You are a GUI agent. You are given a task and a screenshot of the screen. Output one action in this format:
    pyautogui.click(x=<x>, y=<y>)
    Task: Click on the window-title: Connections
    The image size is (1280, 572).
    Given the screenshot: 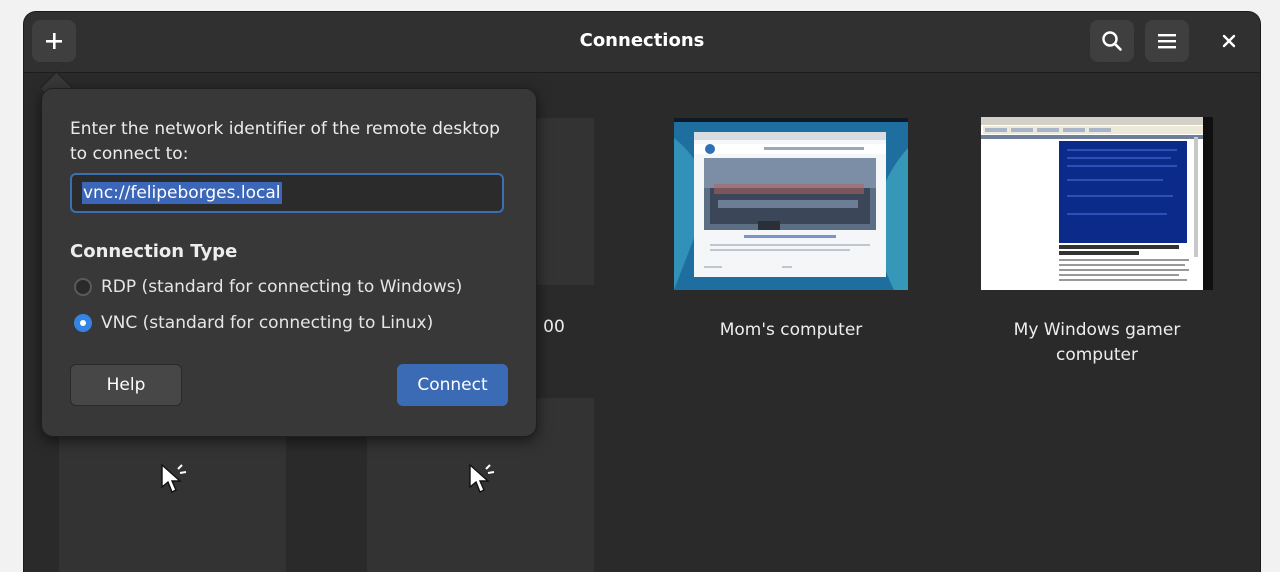 What is the action you would take?
    pyautogui.click(x=642, y=40)
    